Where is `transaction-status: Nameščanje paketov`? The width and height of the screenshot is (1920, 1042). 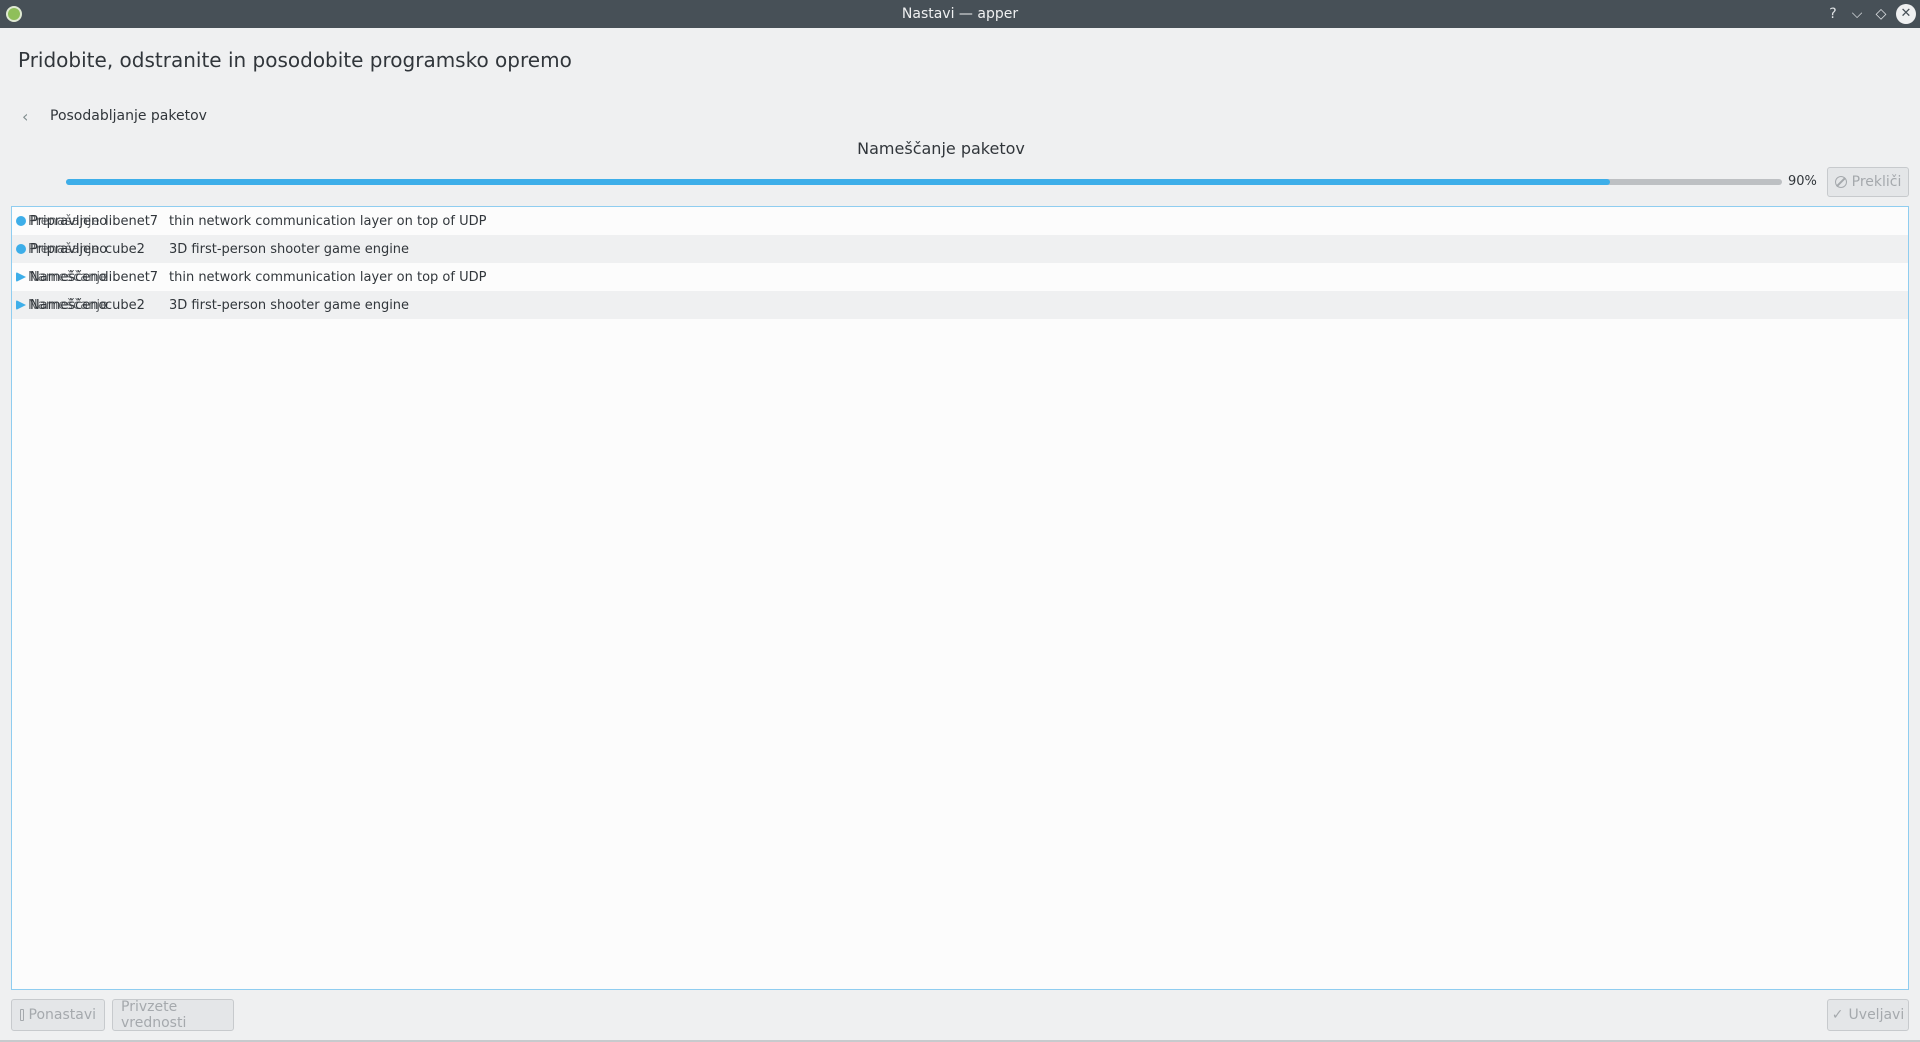
transaction-status: Nameščanje paketov is located at coordinates (941, 148).